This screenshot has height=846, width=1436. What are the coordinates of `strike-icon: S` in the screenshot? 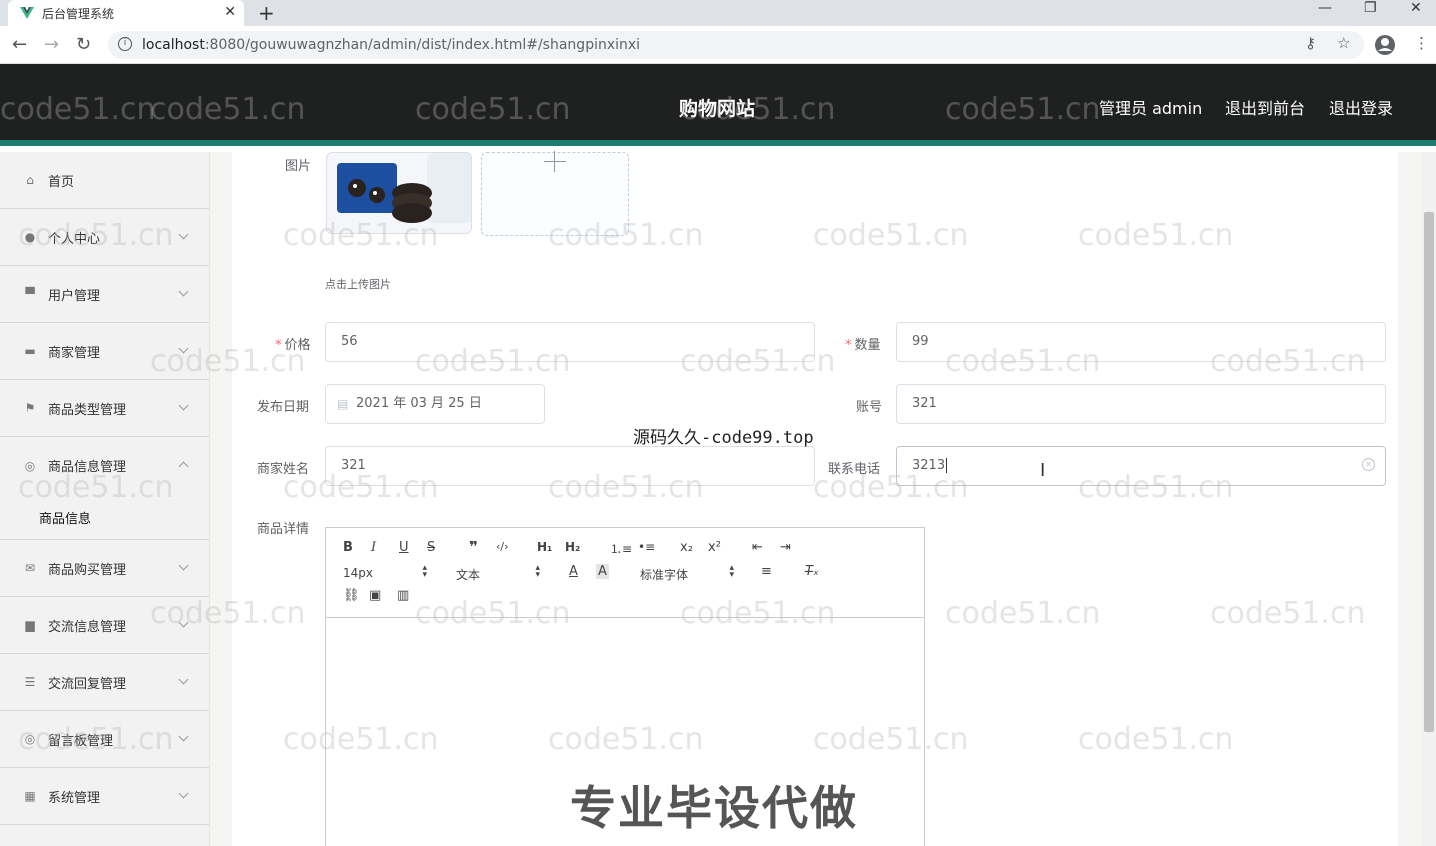 It's located at (431, 547).